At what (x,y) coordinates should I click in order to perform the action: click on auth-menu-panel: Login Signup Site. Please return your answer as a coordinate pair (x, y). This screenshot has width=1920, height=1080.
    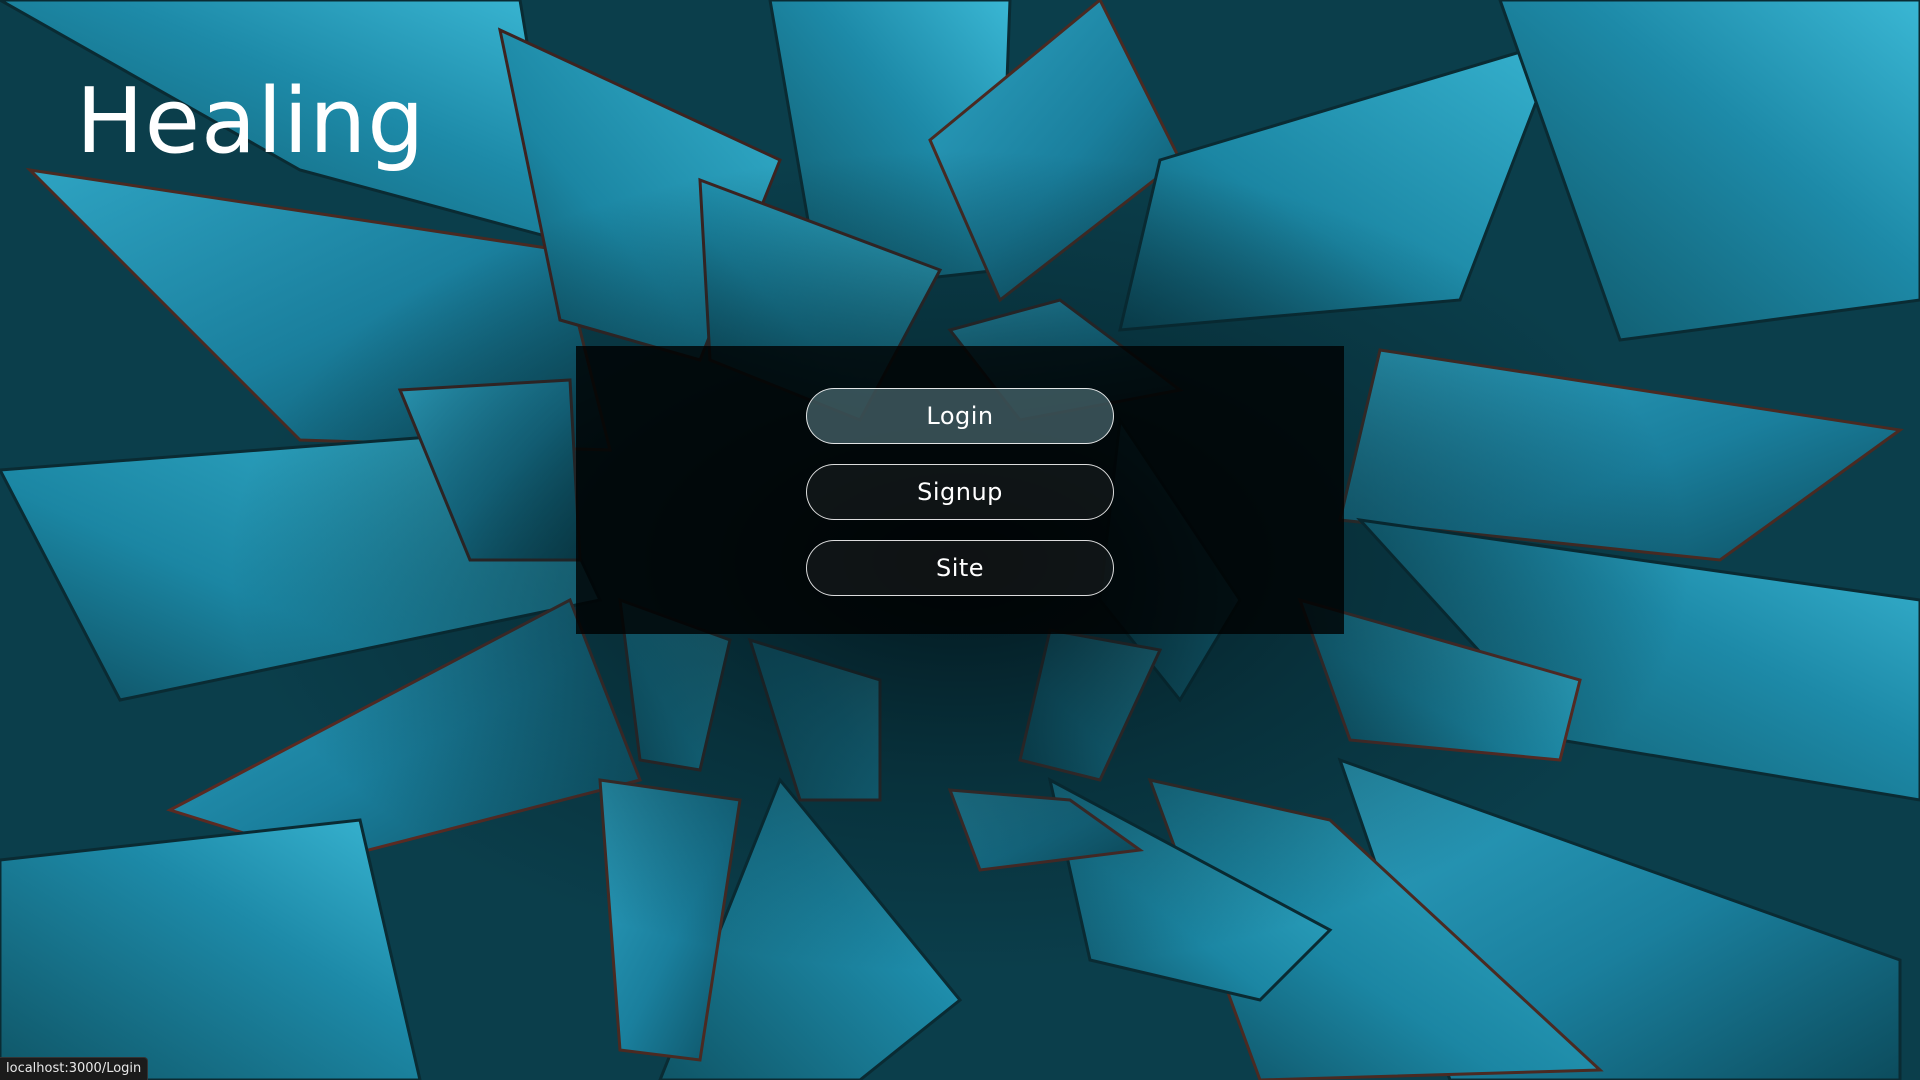
    Looking at the image, I should click on (960, 490).